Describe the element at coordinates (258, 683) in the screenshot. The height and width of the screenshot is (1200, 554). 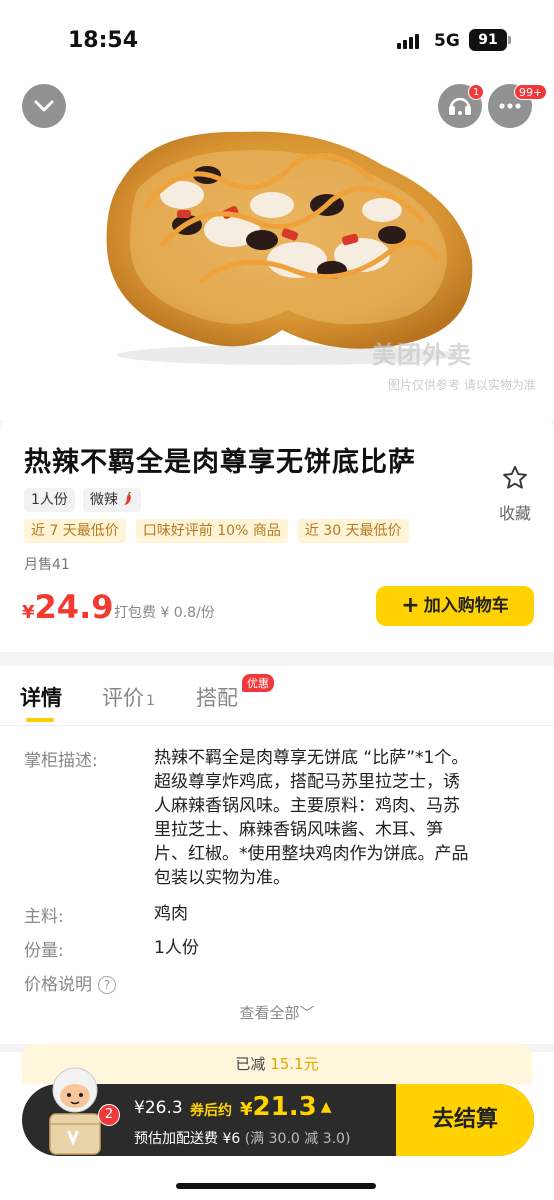
I see `tab-pairing-badge: 优惠` at that location.